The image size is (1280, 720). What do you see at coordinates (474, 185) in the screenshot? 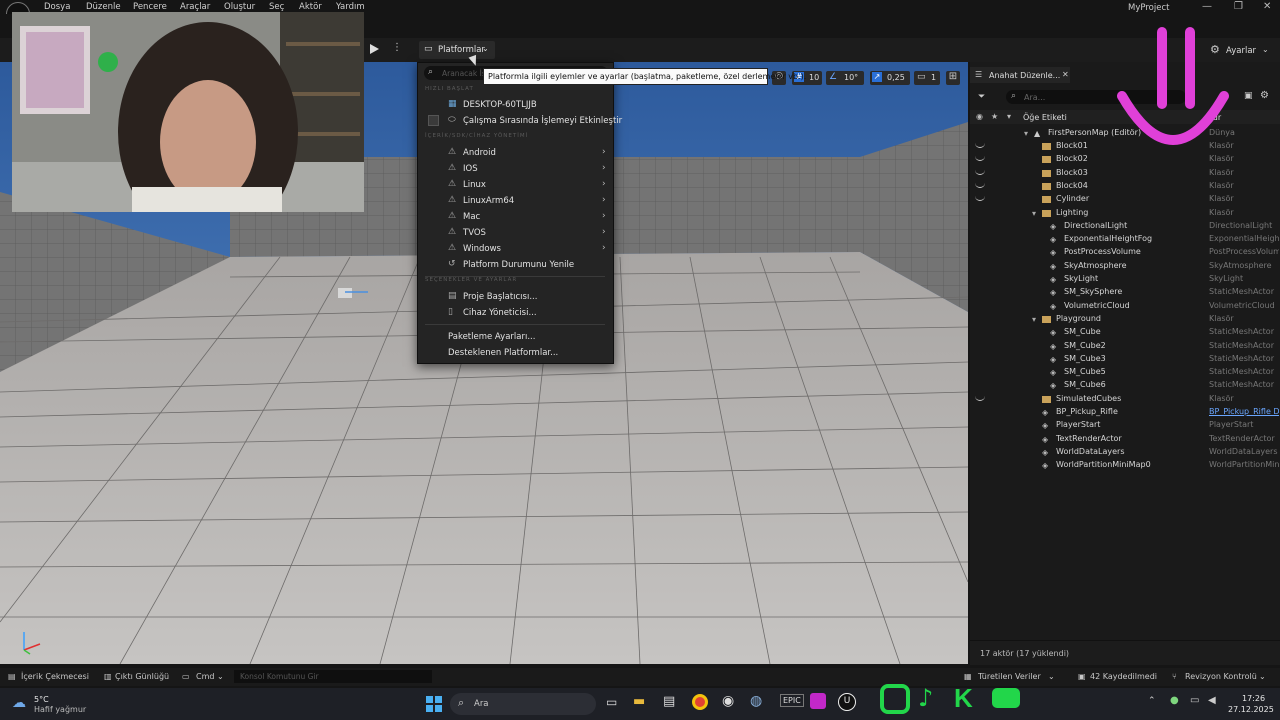
I see `menu-item-platform: Linux` at bounding box center [474, 185].